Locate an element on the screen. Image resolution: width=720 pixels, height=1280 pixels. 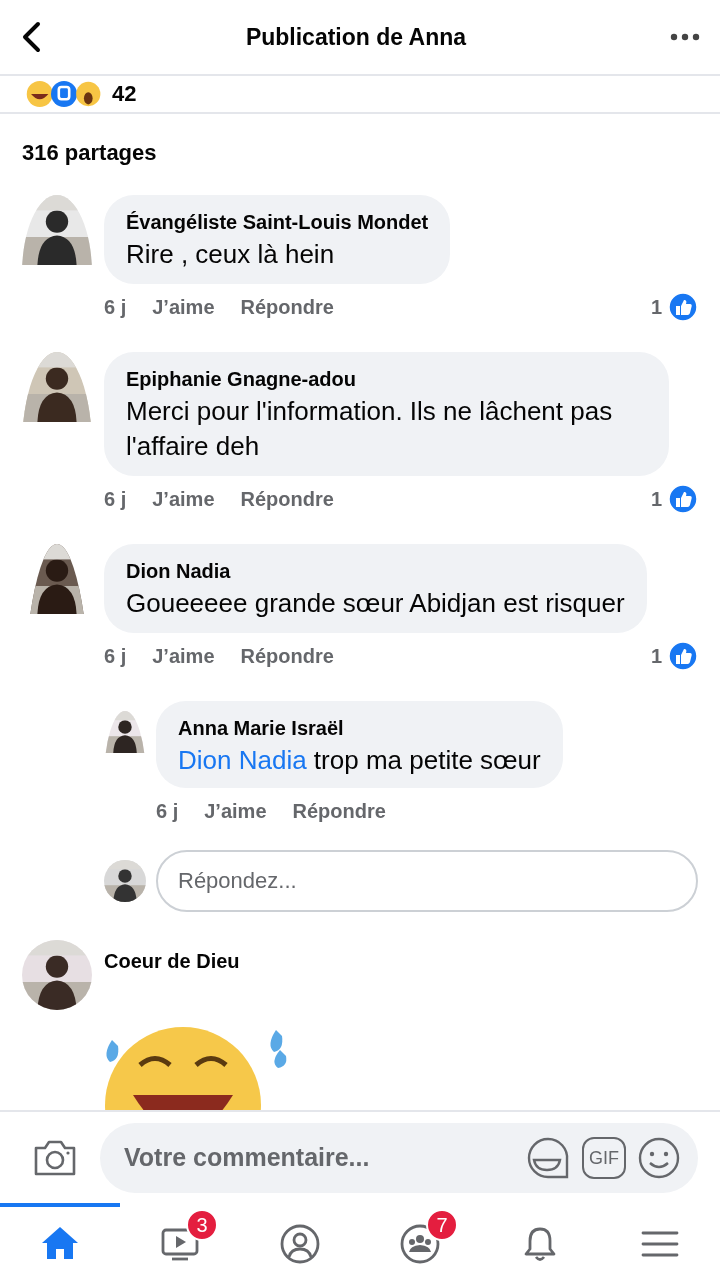
comment-author: Dion Nadia is located at coordinates (375, 571).